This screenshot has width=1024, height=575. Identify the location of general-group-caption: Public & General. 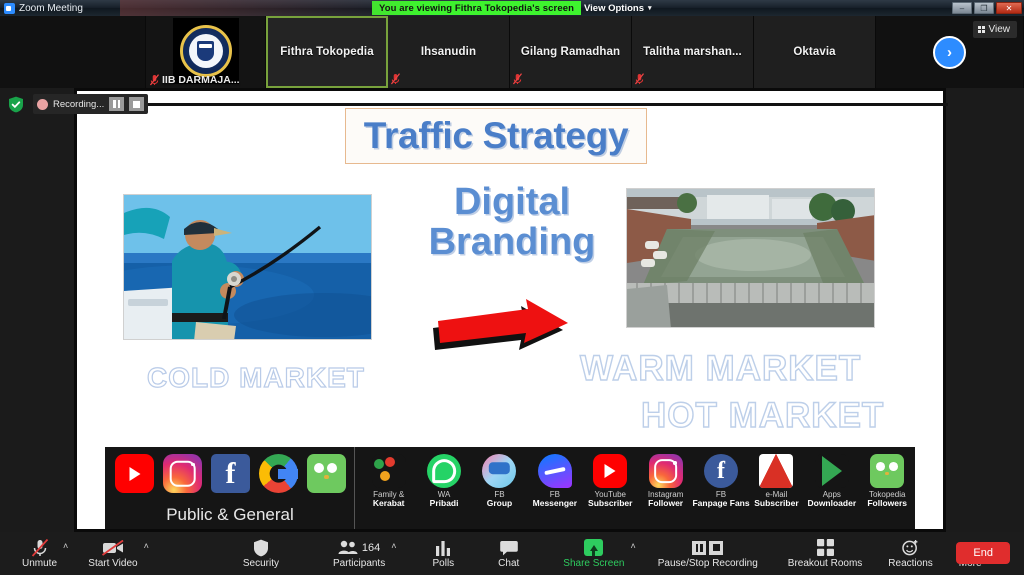
(230, 514).